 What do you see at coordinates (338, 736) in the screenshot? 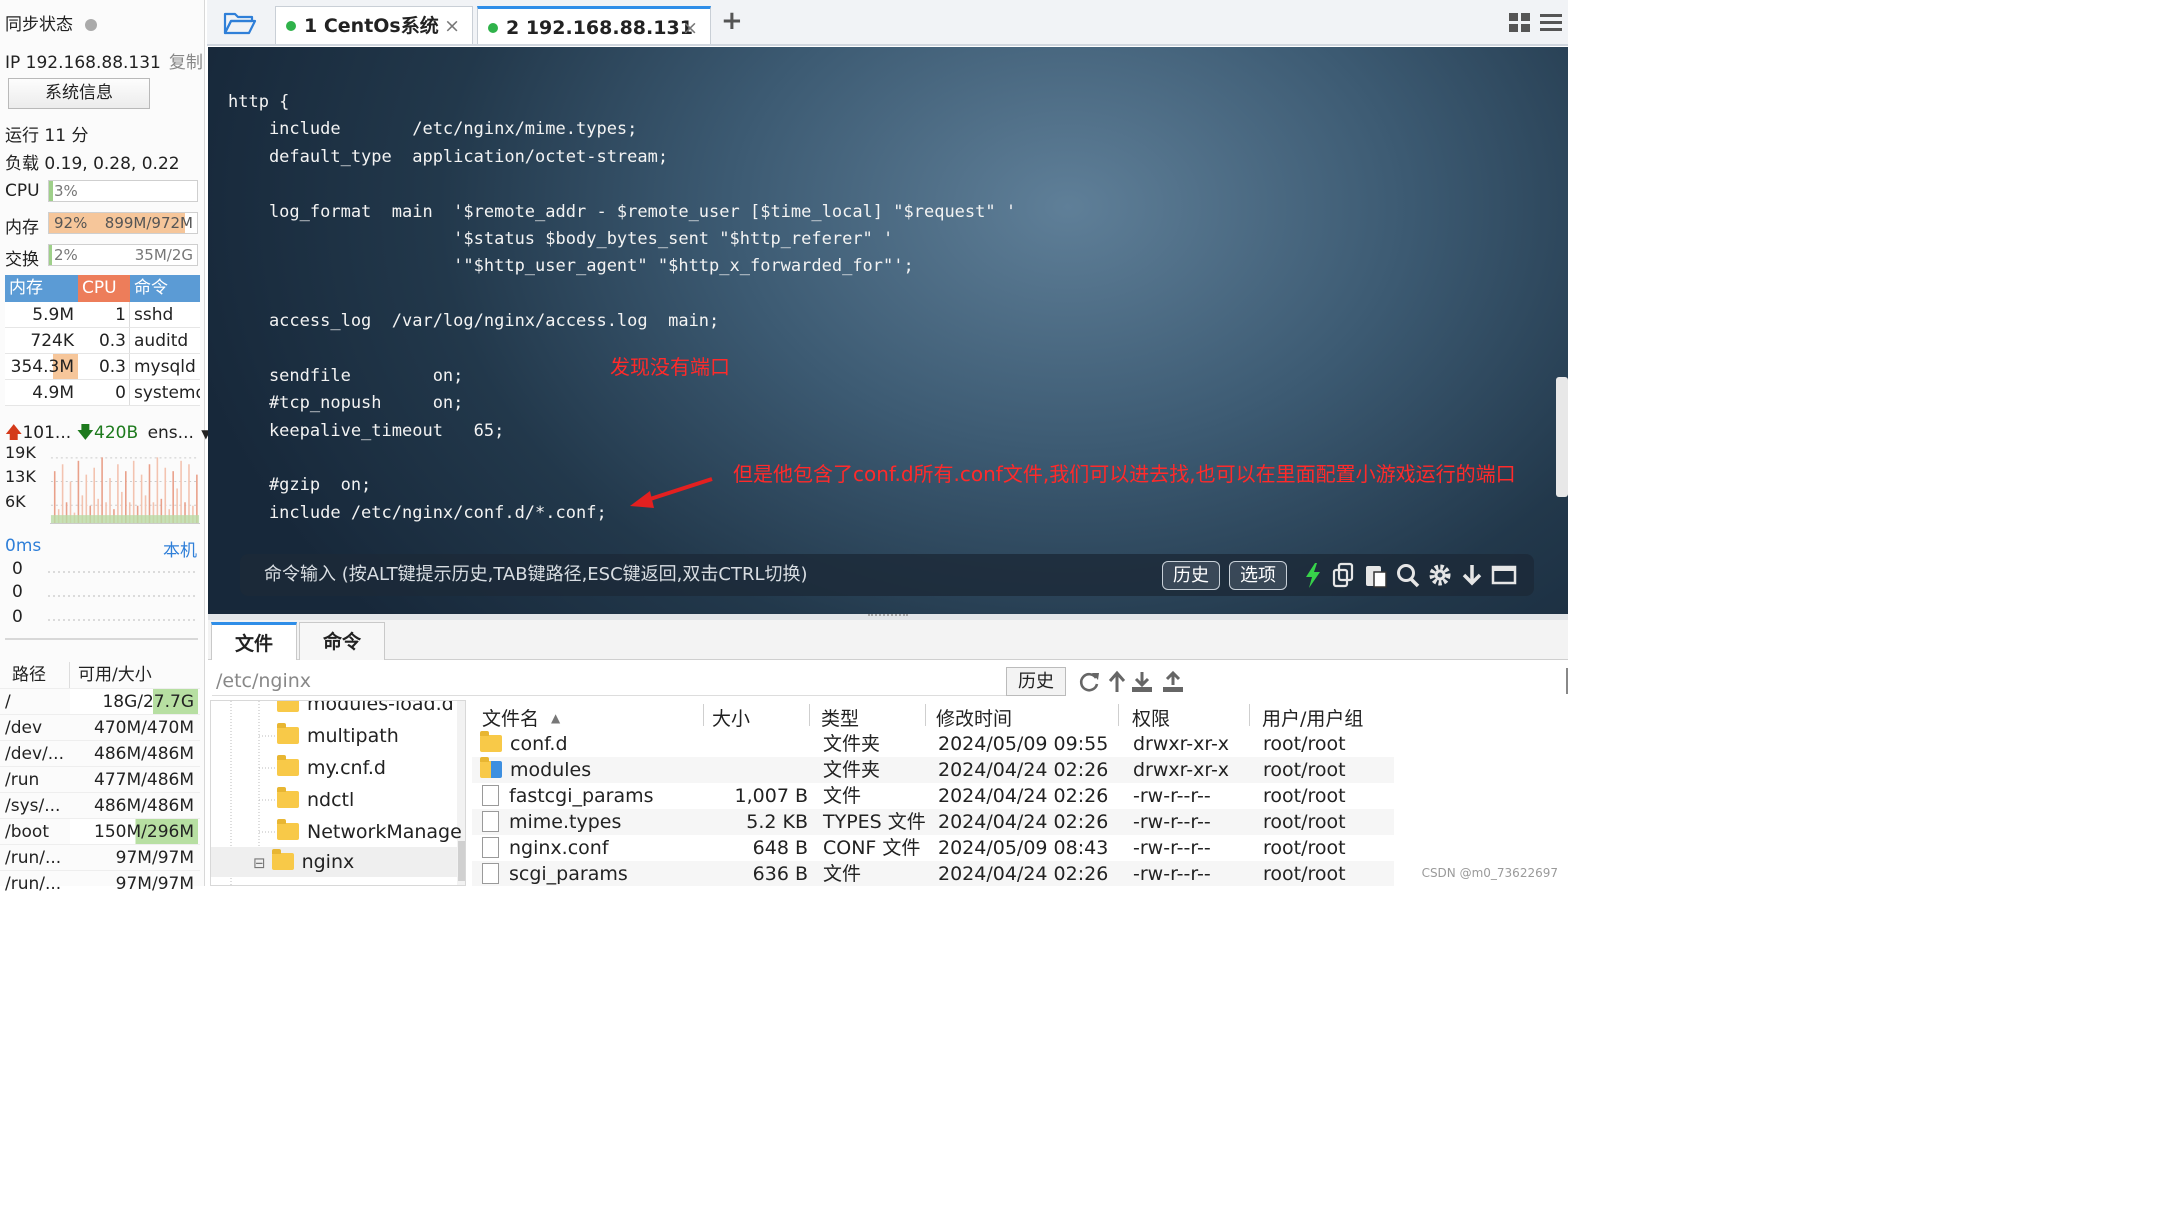
I see `tree-node: multipath` at bounding box center [338, 736].